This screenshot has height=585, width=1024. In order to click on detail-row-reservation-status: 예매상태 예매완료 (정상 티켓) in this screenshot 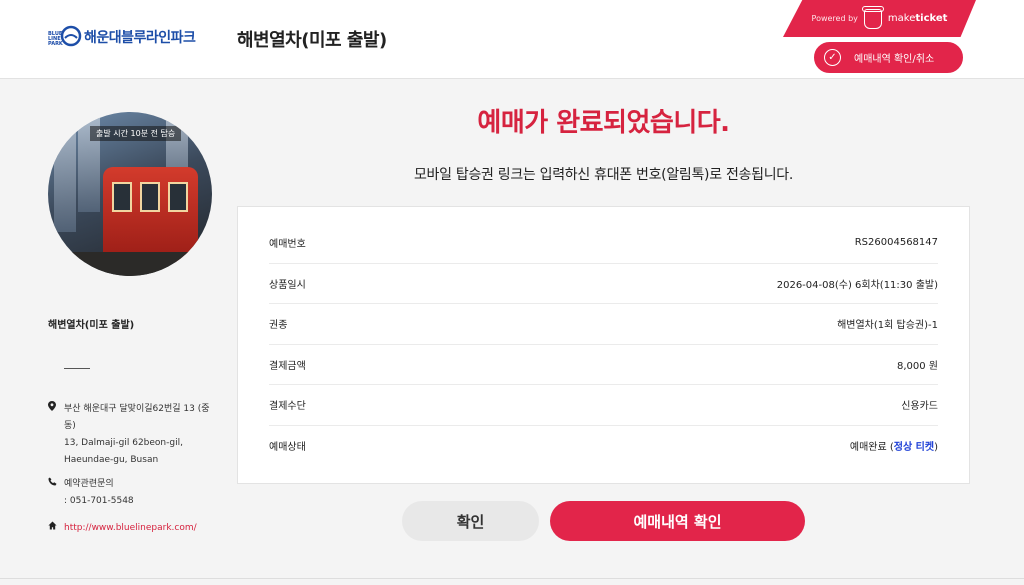, I will do `click(603, 446)`.